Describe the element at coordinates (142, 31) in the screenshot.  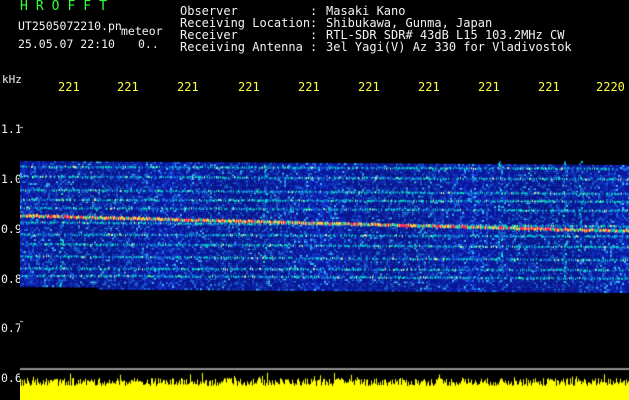
I see `file-tag: meteor` at that location.